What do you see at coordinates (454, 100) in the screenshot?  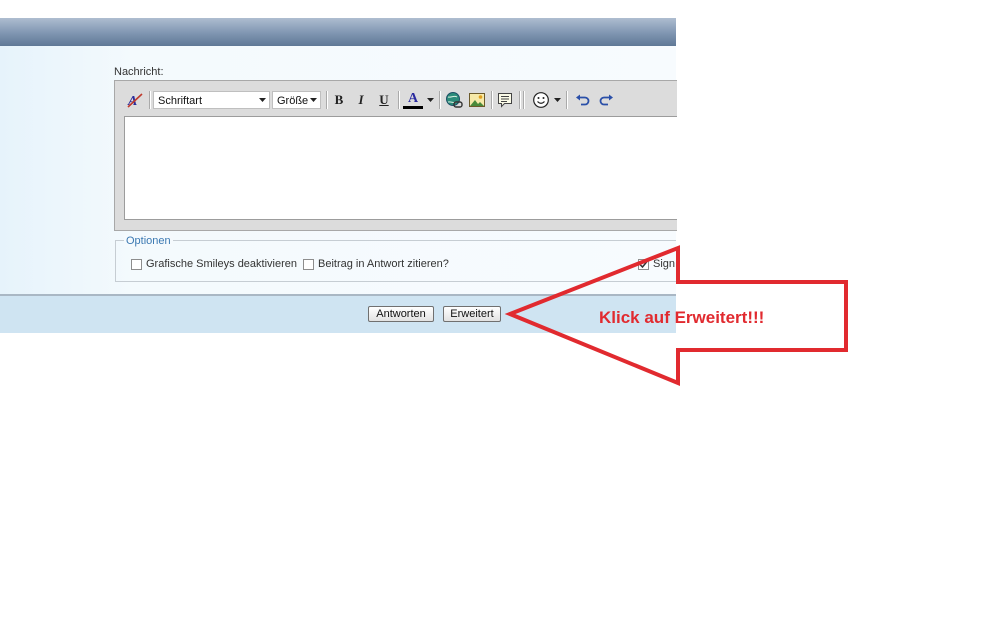 I see `insert-link-icon` at bounding box center [454, 100].